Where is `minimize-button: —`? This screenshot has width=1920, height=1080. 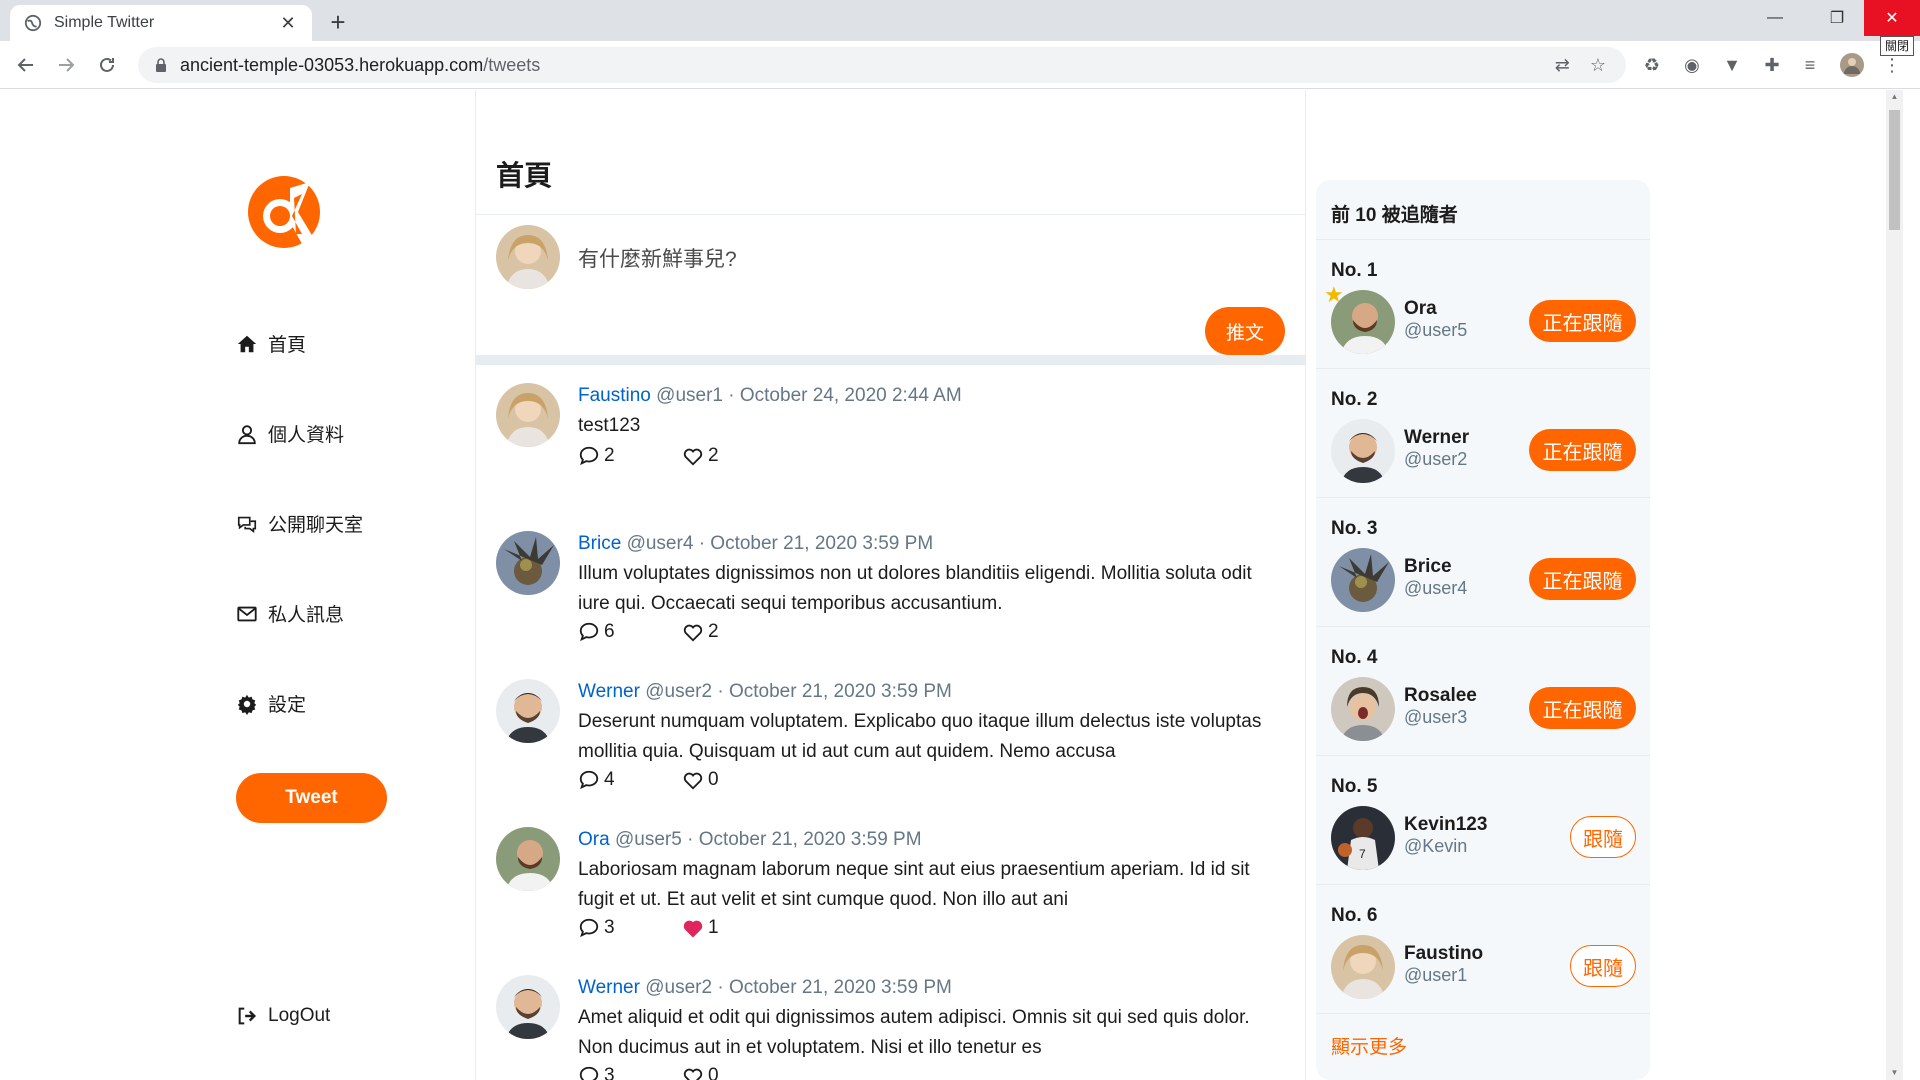
minimize-button: — is located at coordinates (1775, 18).